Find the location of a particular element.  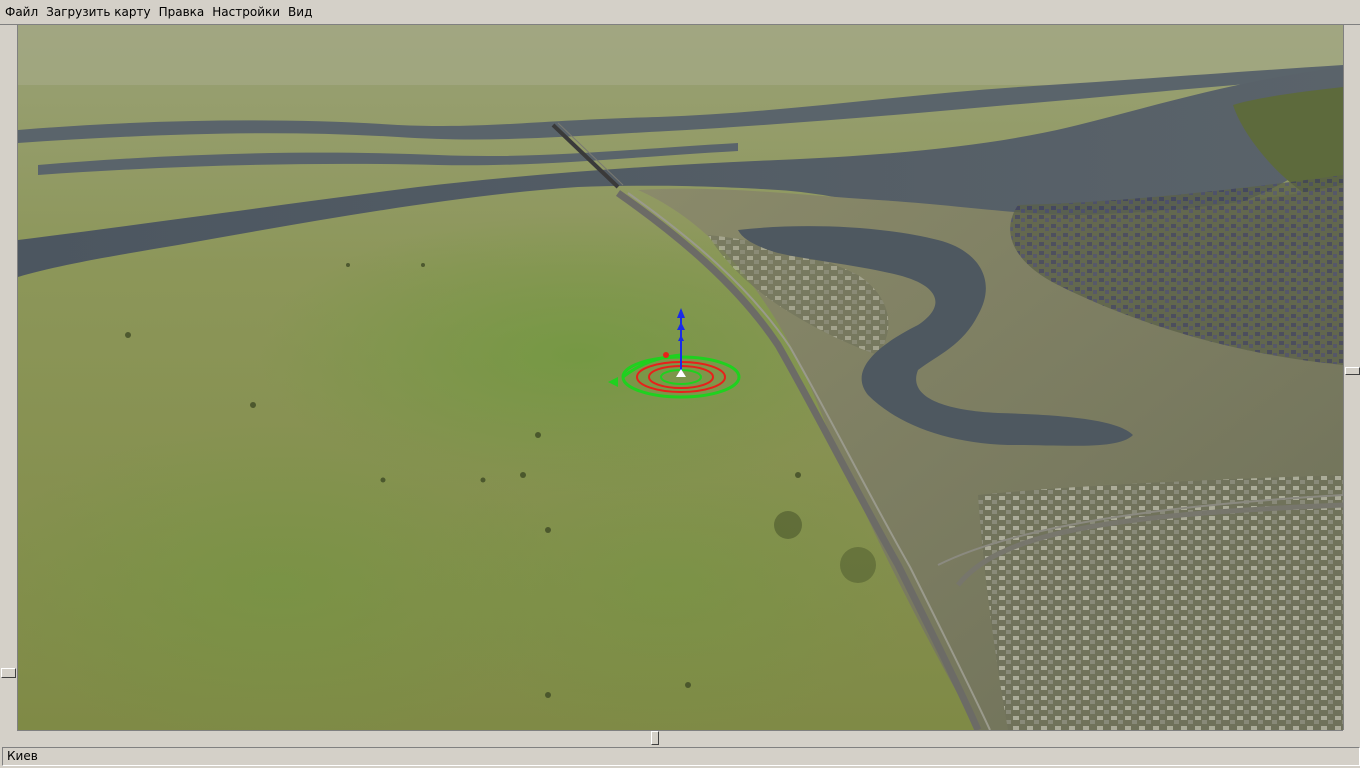

horizontal-scrollbar-thumb is located at coordinates (655, 738).